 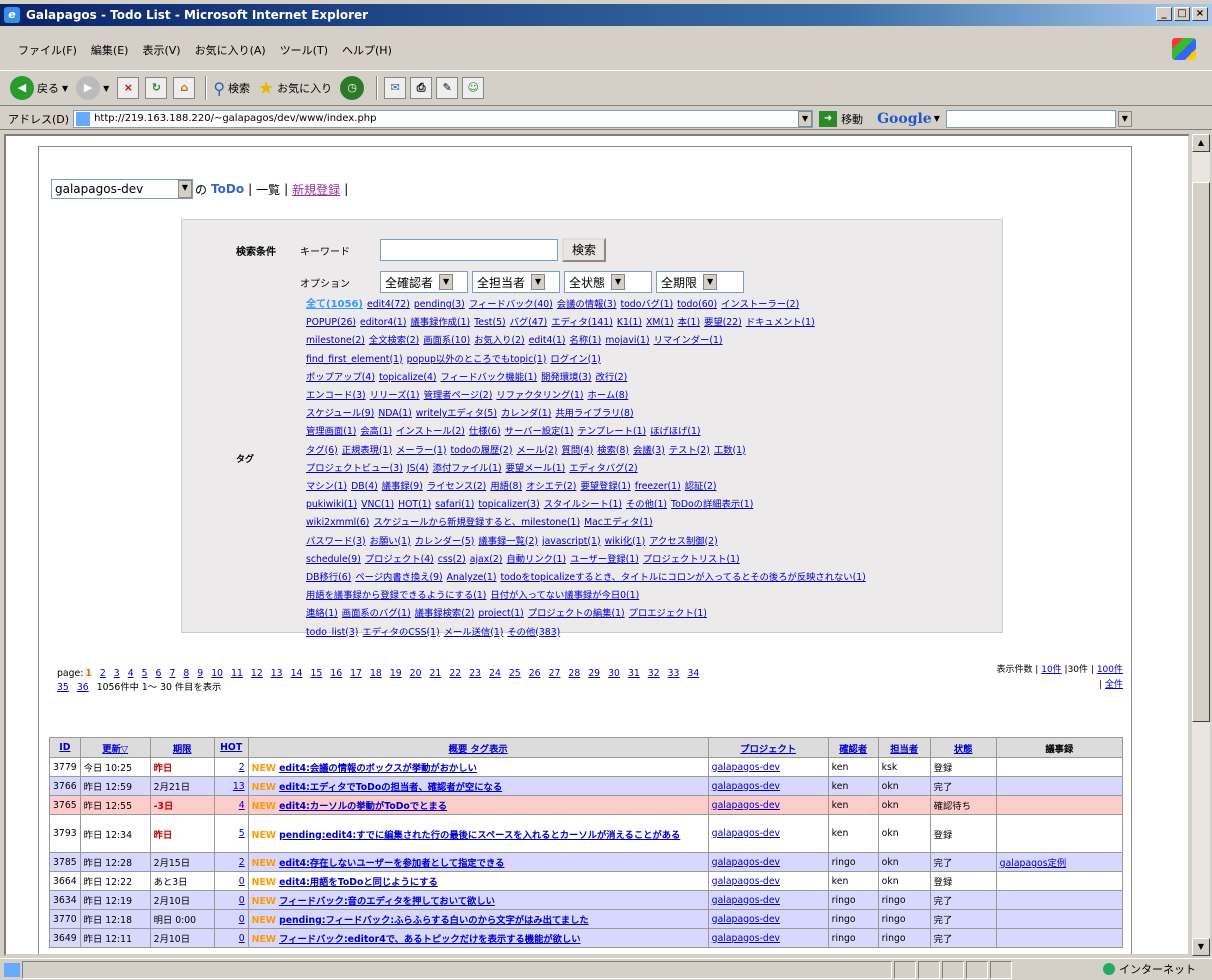 What do you see at coordinates (395, 88) in the screenshot?
I see `mail-icon: ✉` at bounding box center [395, 88].